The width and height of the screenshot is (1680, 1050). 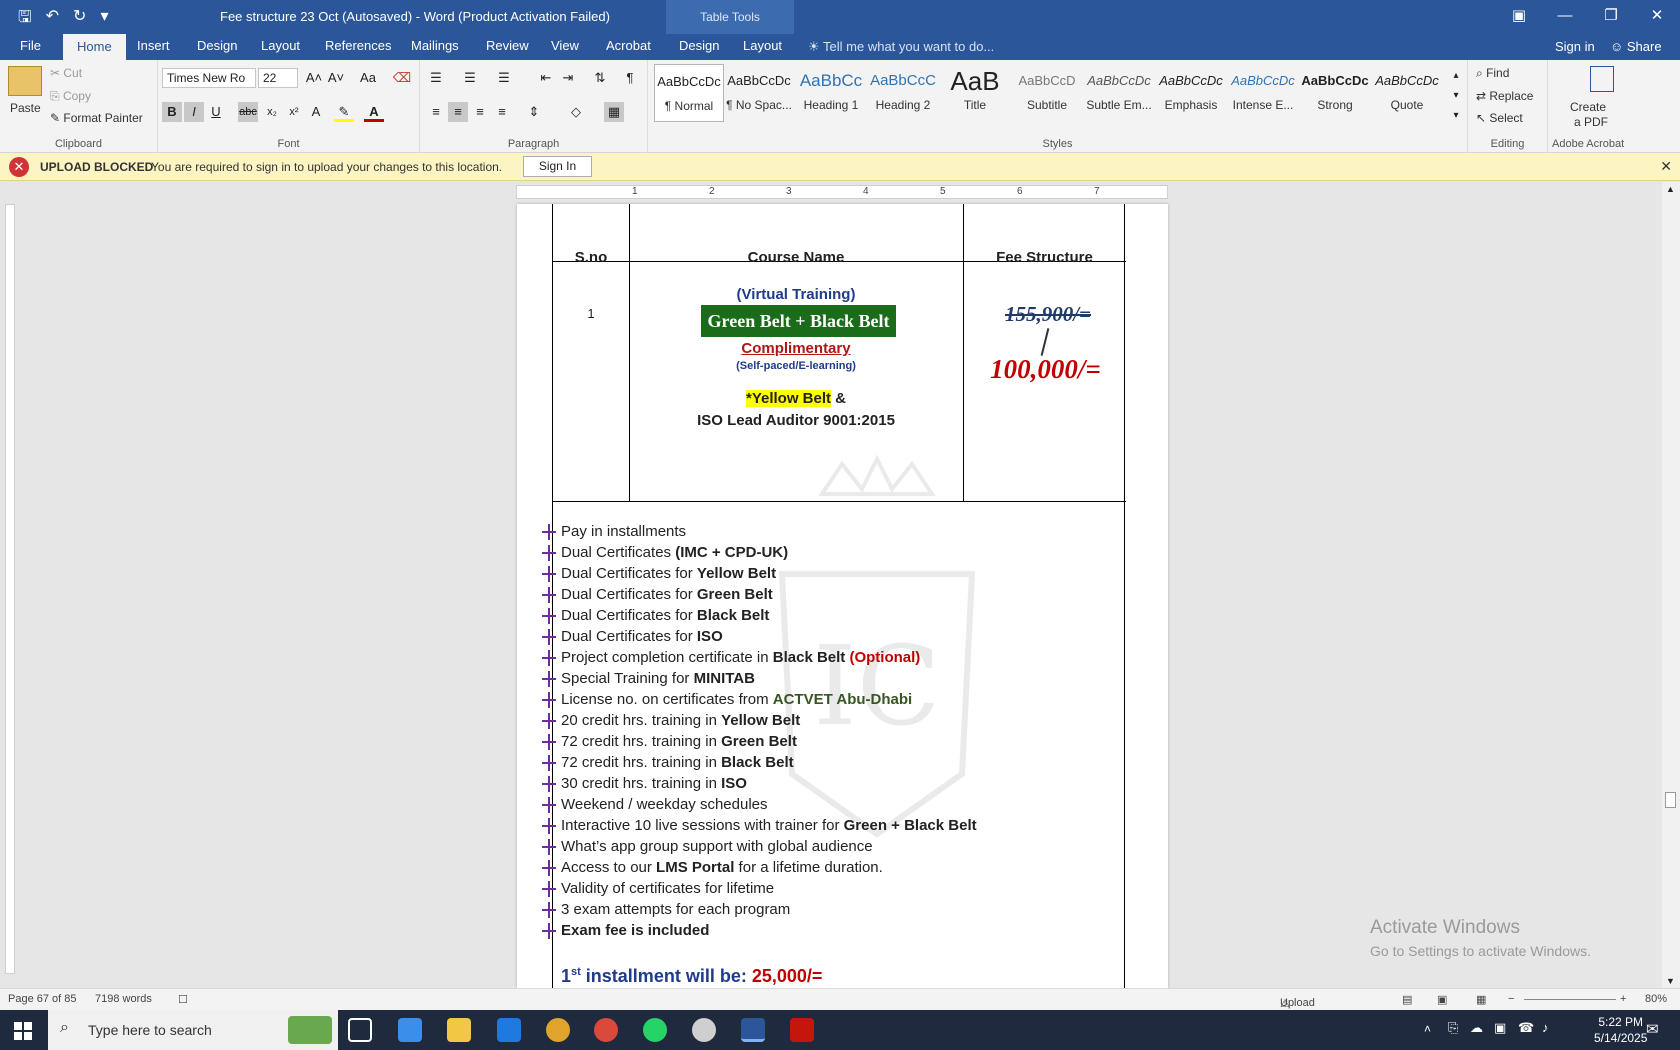 I want to click on style-quote: AaBbCcDc Quote, so click(x=1407, y=93).